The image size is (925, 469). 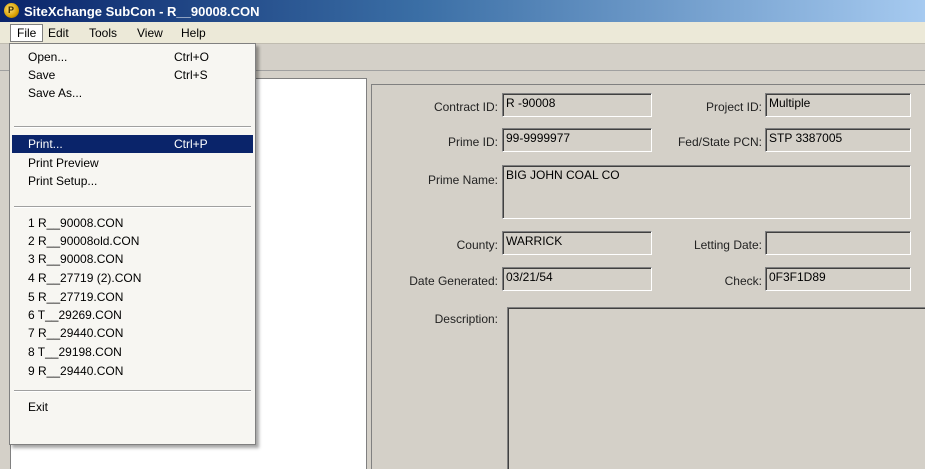 What do you see at coordinates (132, 75) in the screenshot?
I see `menu-item-save: Save Ctrl+S` at bounding box center [132, 75].